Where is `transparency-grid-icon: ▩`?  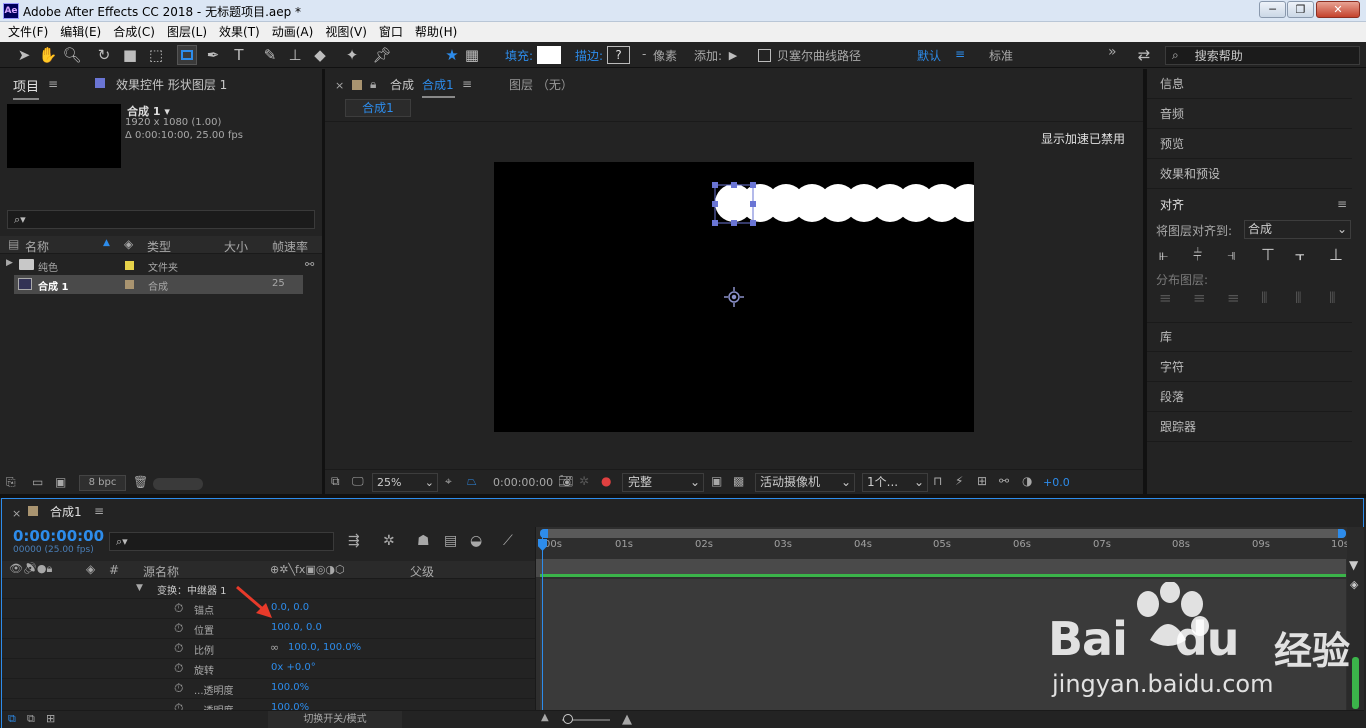
transparency-grid-icon: ▩ is located at coordinates (738, 481).